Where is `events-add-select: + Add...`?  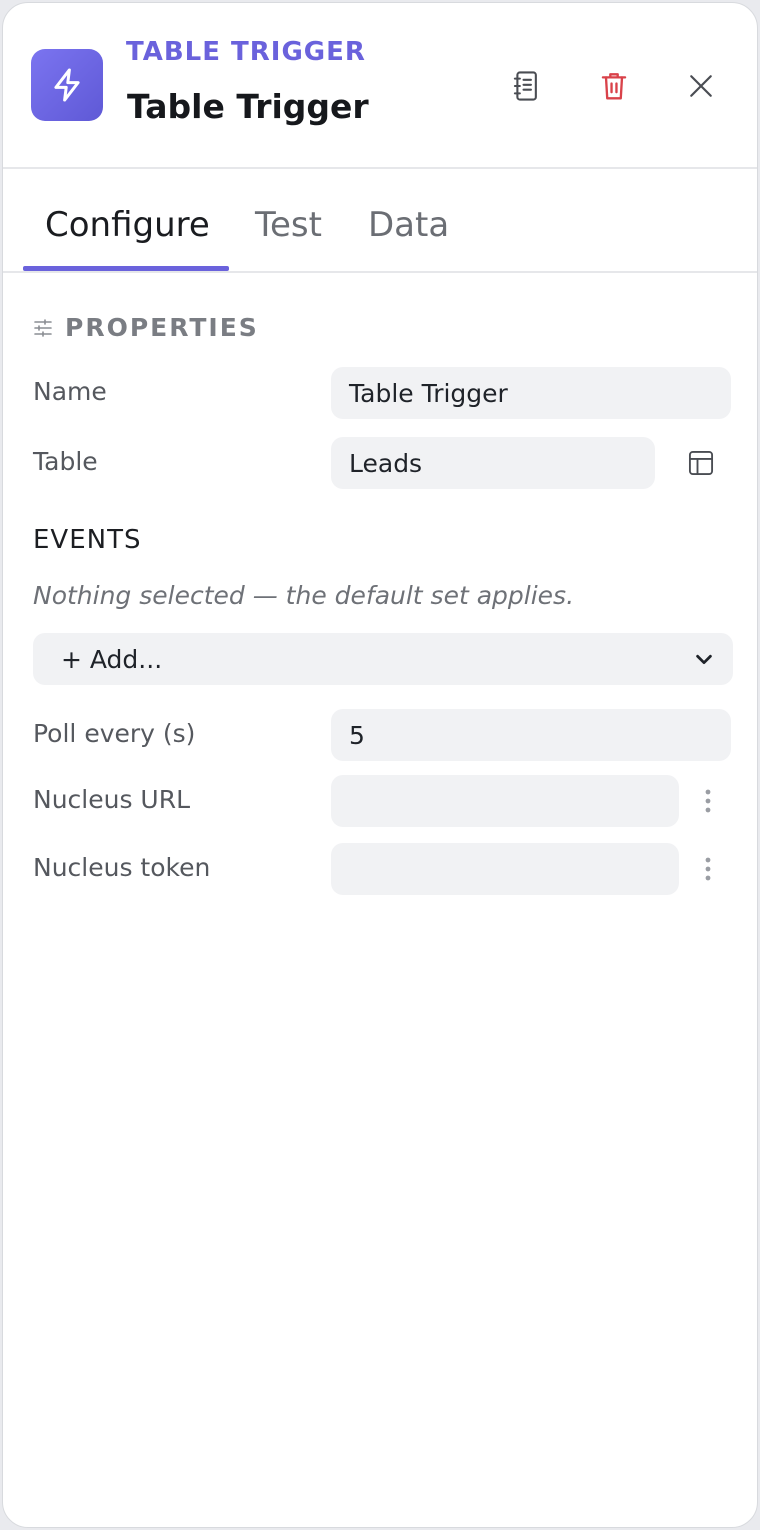 events-add-select: + Add... is located at coordinates (383, 659).